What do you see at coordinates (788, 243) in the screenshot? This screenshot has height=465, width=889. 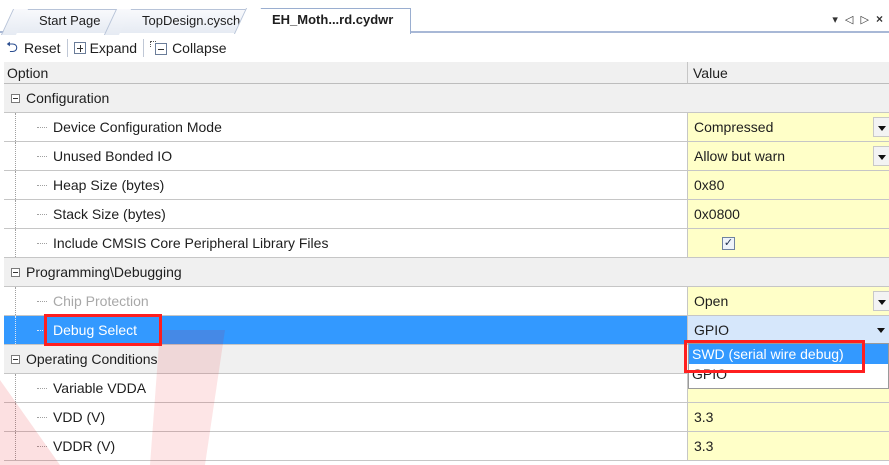 I see `property-value-checkbox-cell: ✓` at bounding box center [788, 243].